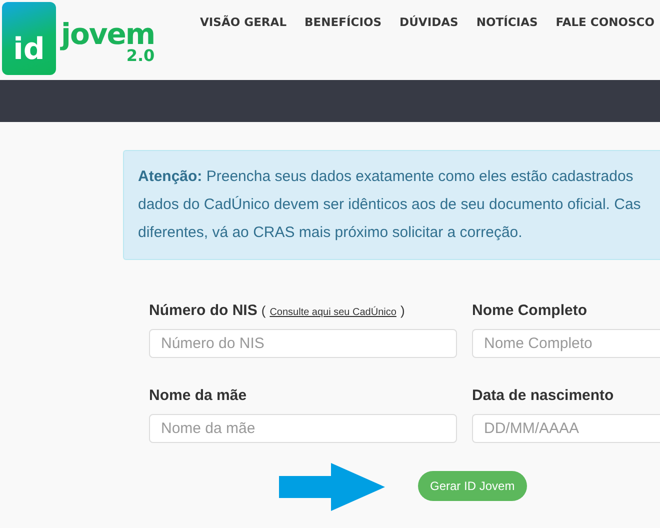  Describe the element at coordinates (29, 38) in the screenshot. I see `logo-mark: id` at that location.